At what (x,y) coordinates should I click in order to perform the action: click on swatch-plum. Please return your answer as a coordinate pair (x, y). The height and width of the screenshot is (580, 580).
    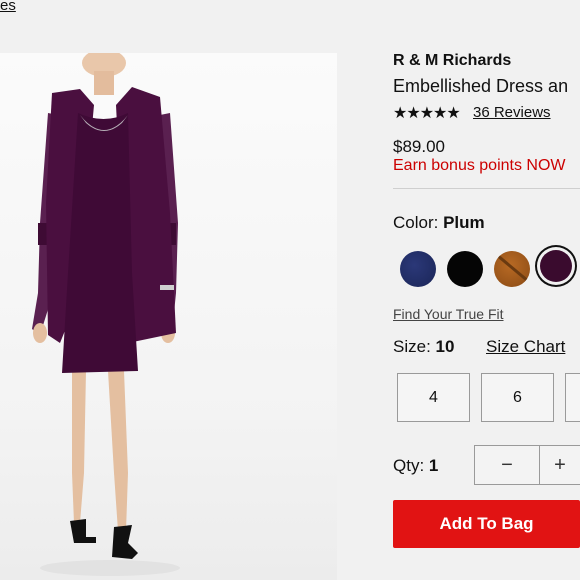
    Looking at the image, I should click on (556, 266).